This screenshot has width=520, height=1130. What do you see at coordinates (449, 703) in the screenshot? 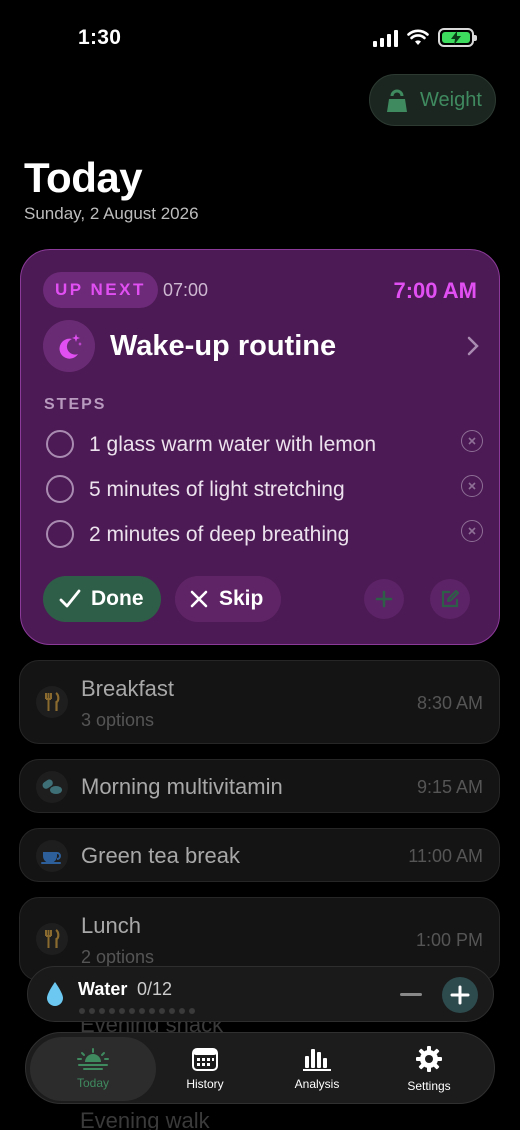
I see `item-time: 8:30 AM` at bounding box center [449, 703].